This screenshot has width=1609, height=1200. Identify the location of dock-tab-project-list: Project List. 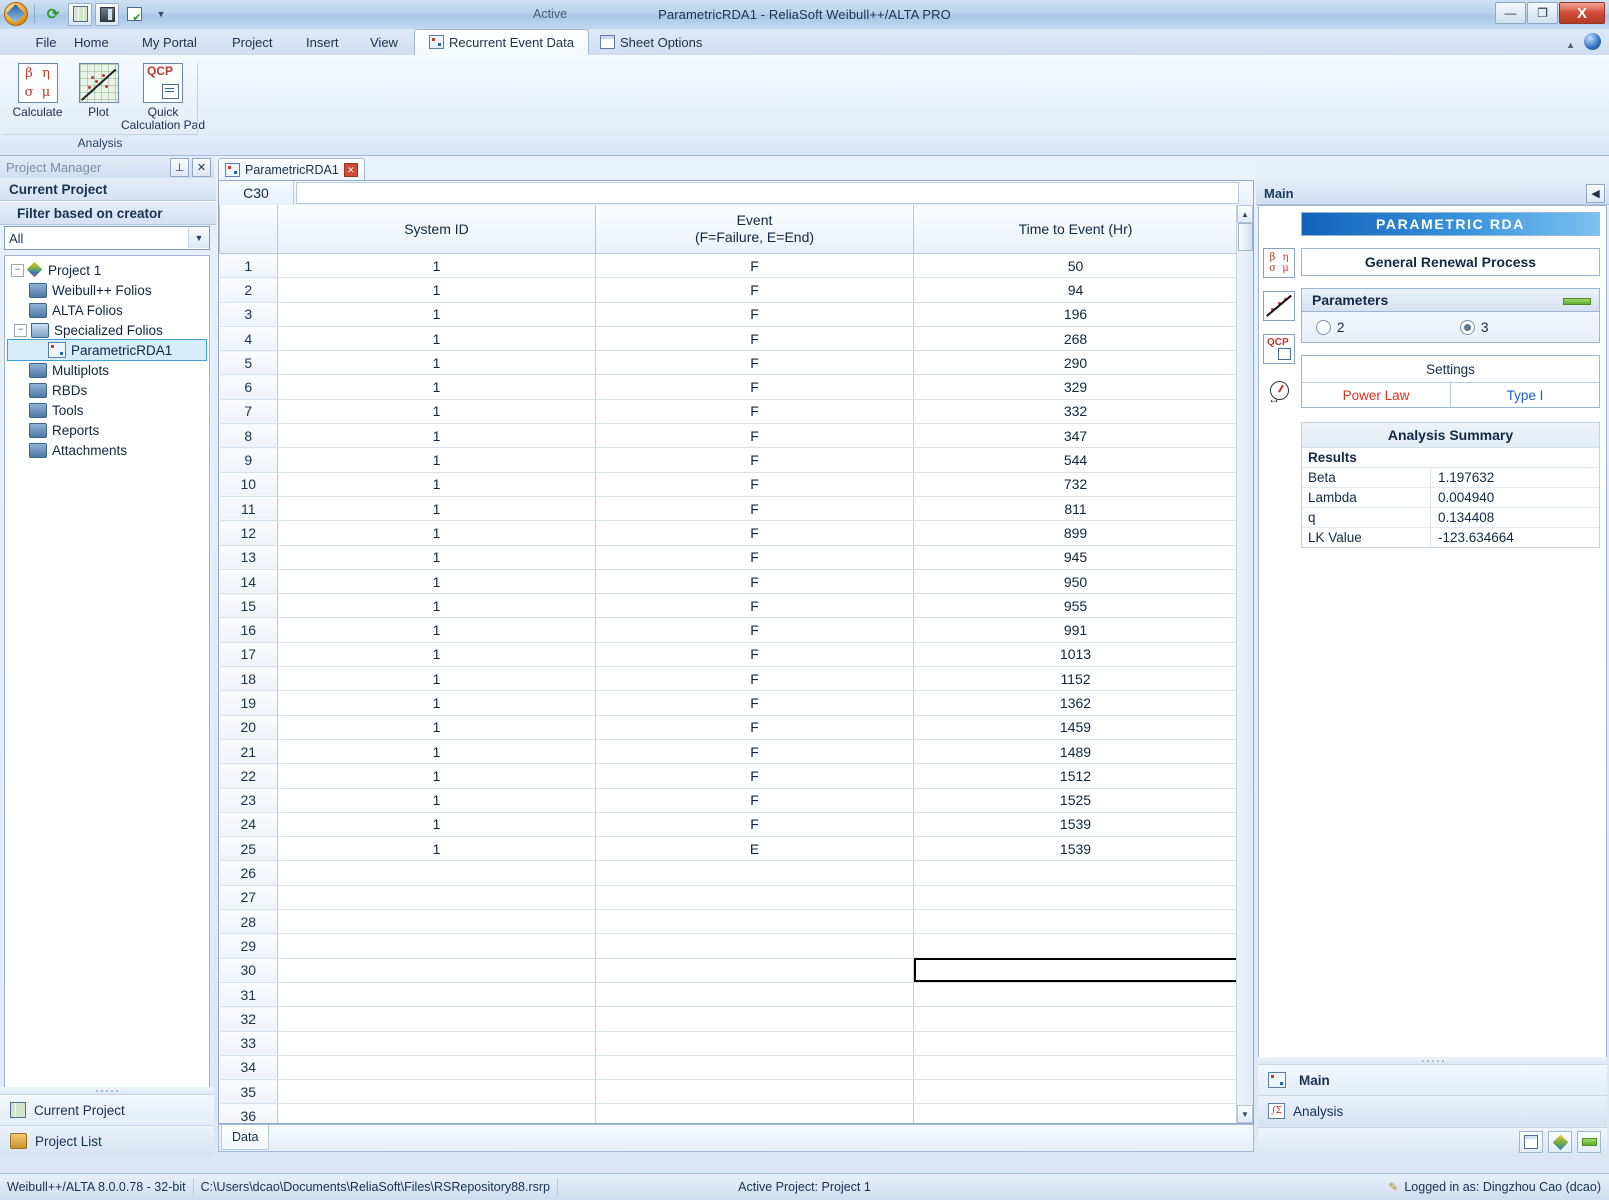
(107, 1140).